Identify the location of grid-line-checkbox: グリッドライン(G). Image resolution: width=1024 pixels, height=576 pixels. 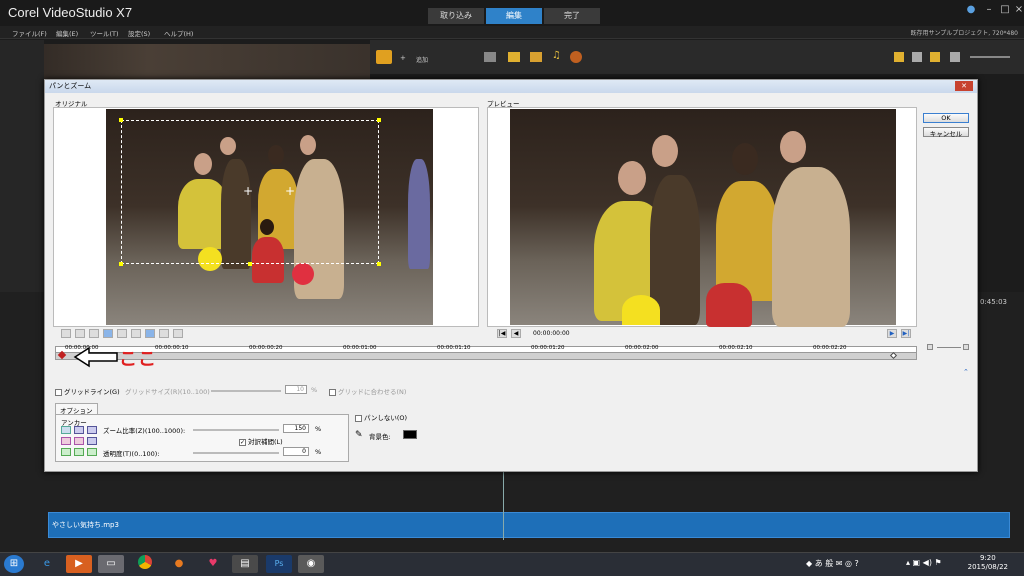
(87, 391).